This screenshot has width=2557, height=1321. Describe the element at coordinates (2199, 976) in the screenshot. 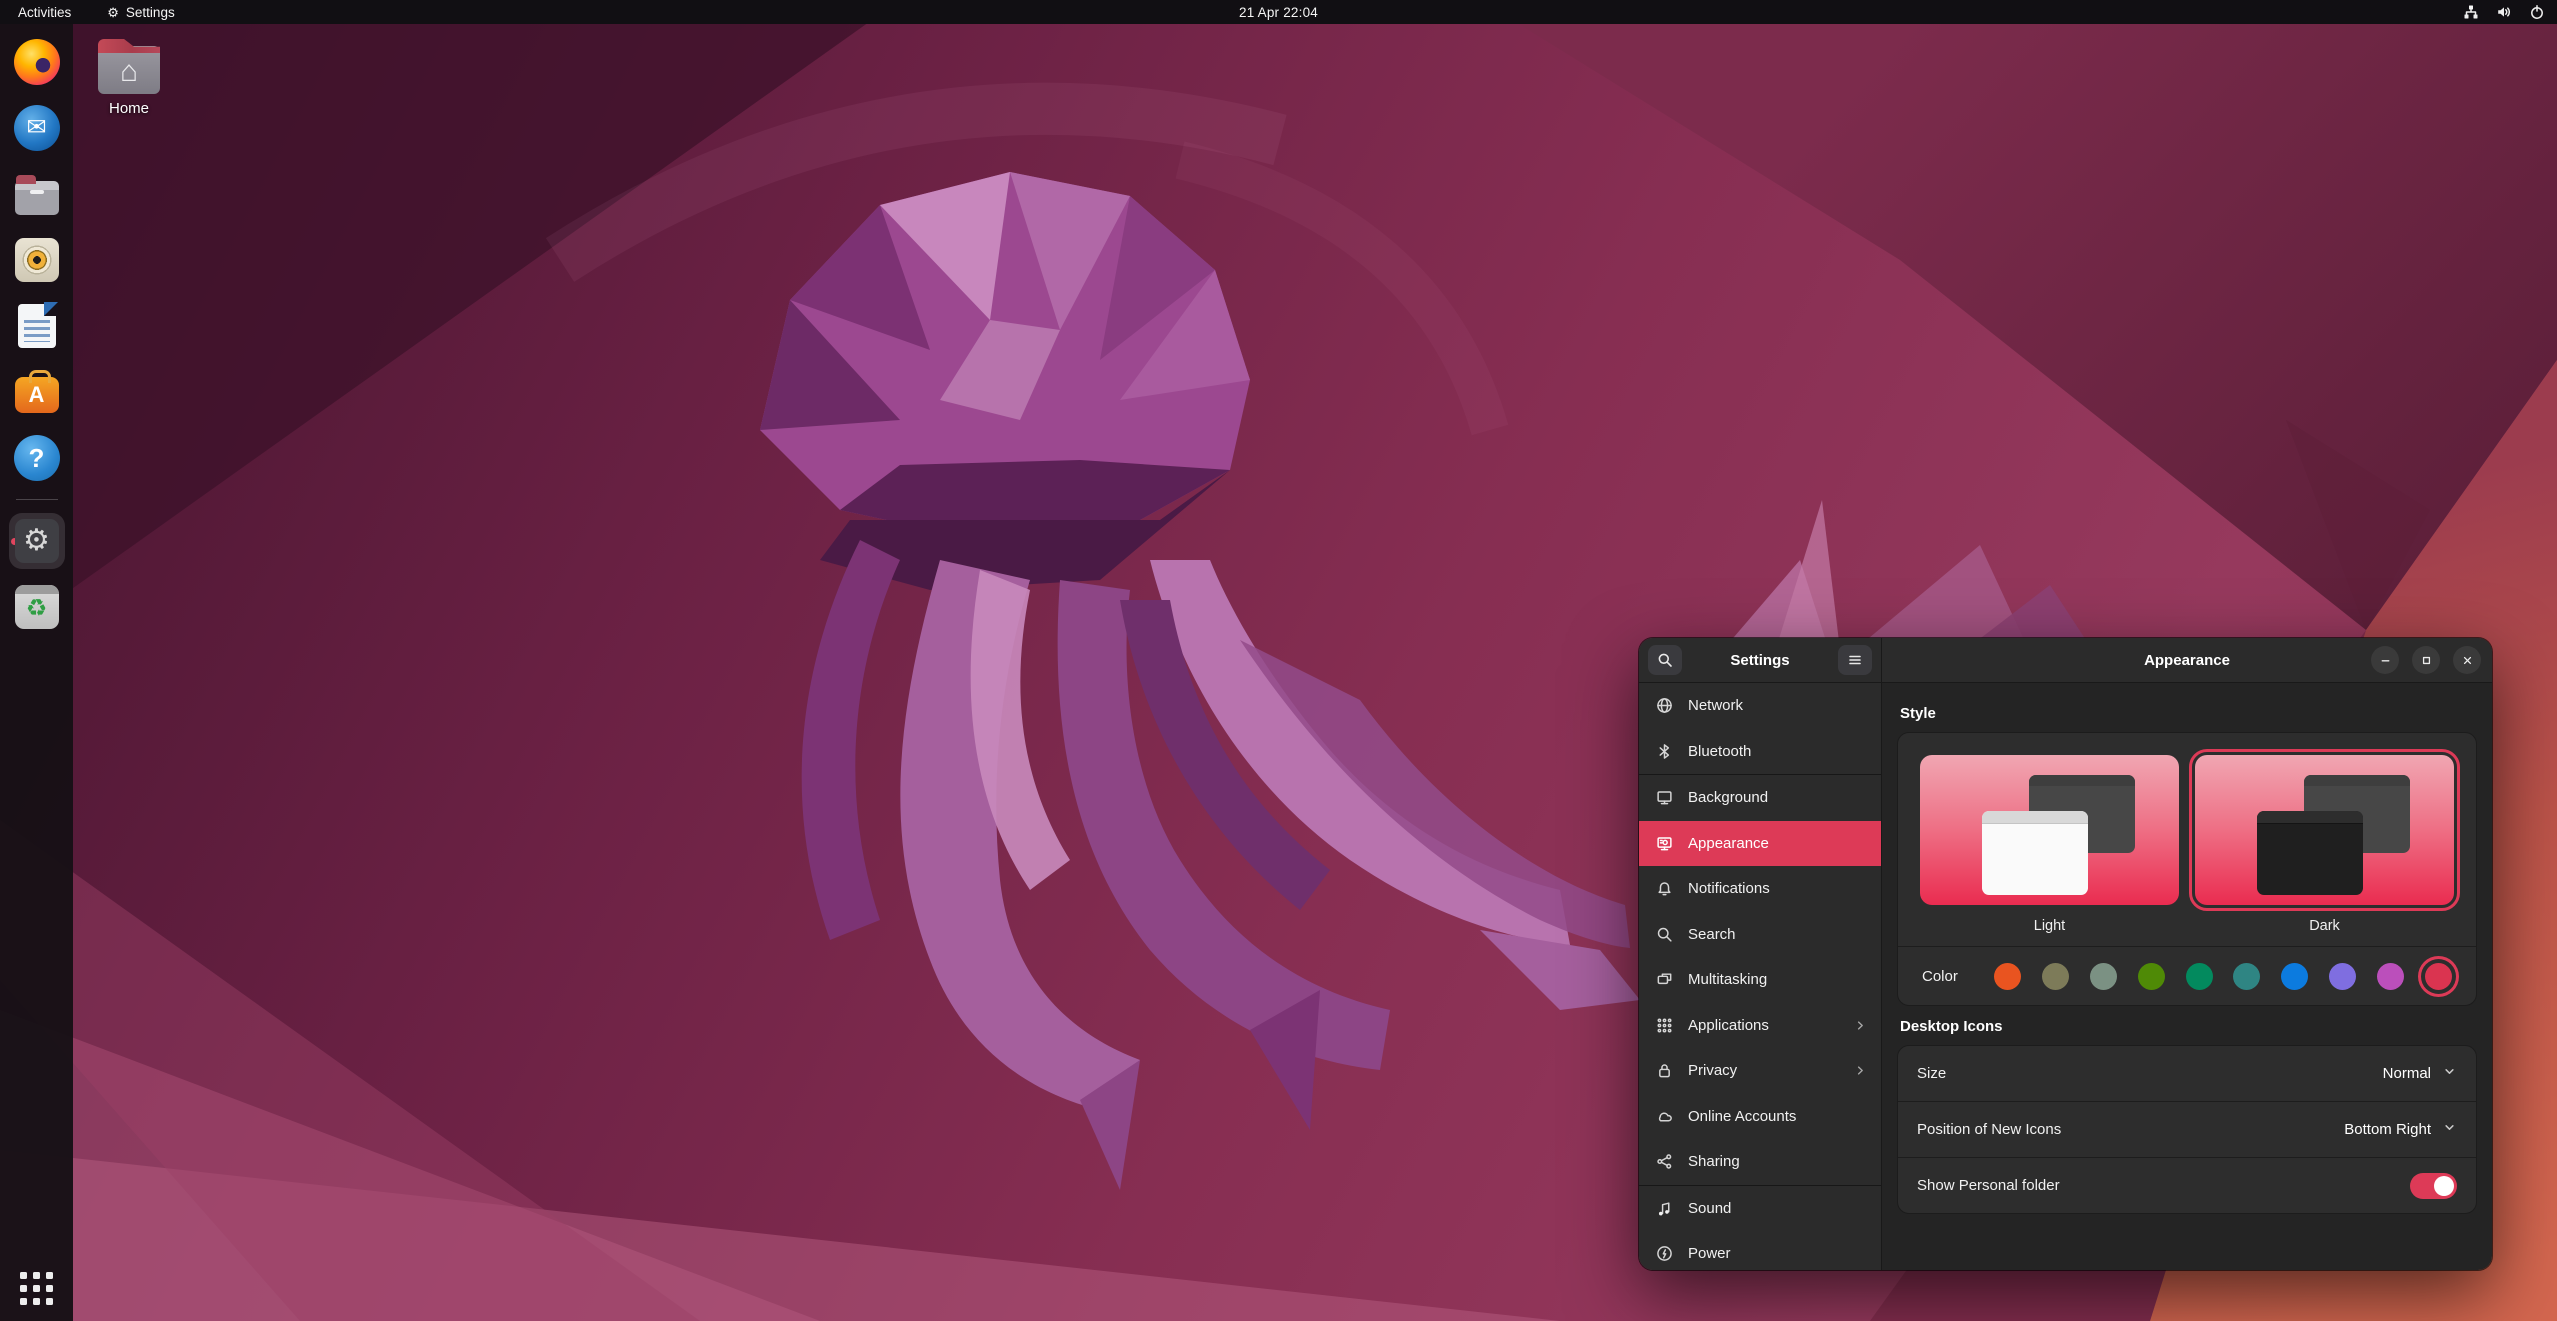

I see `color-swatch-viridian` at that location.